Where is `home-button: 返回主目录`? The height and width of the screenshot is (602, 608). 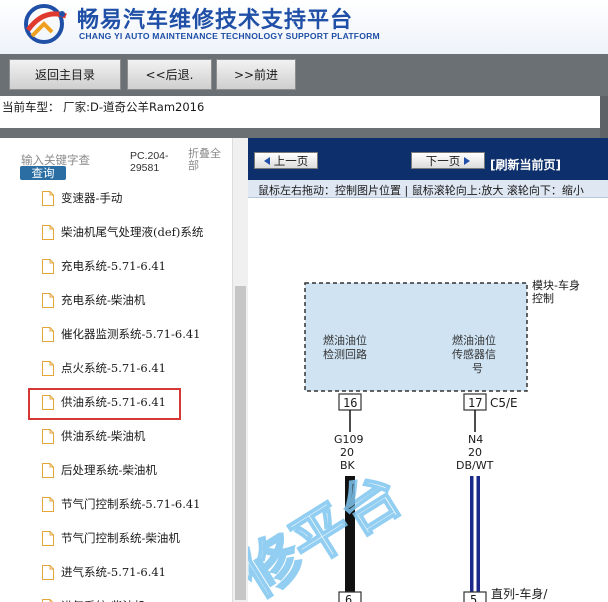 home-button: 返回主目录 is located at coordinates (65, 74).